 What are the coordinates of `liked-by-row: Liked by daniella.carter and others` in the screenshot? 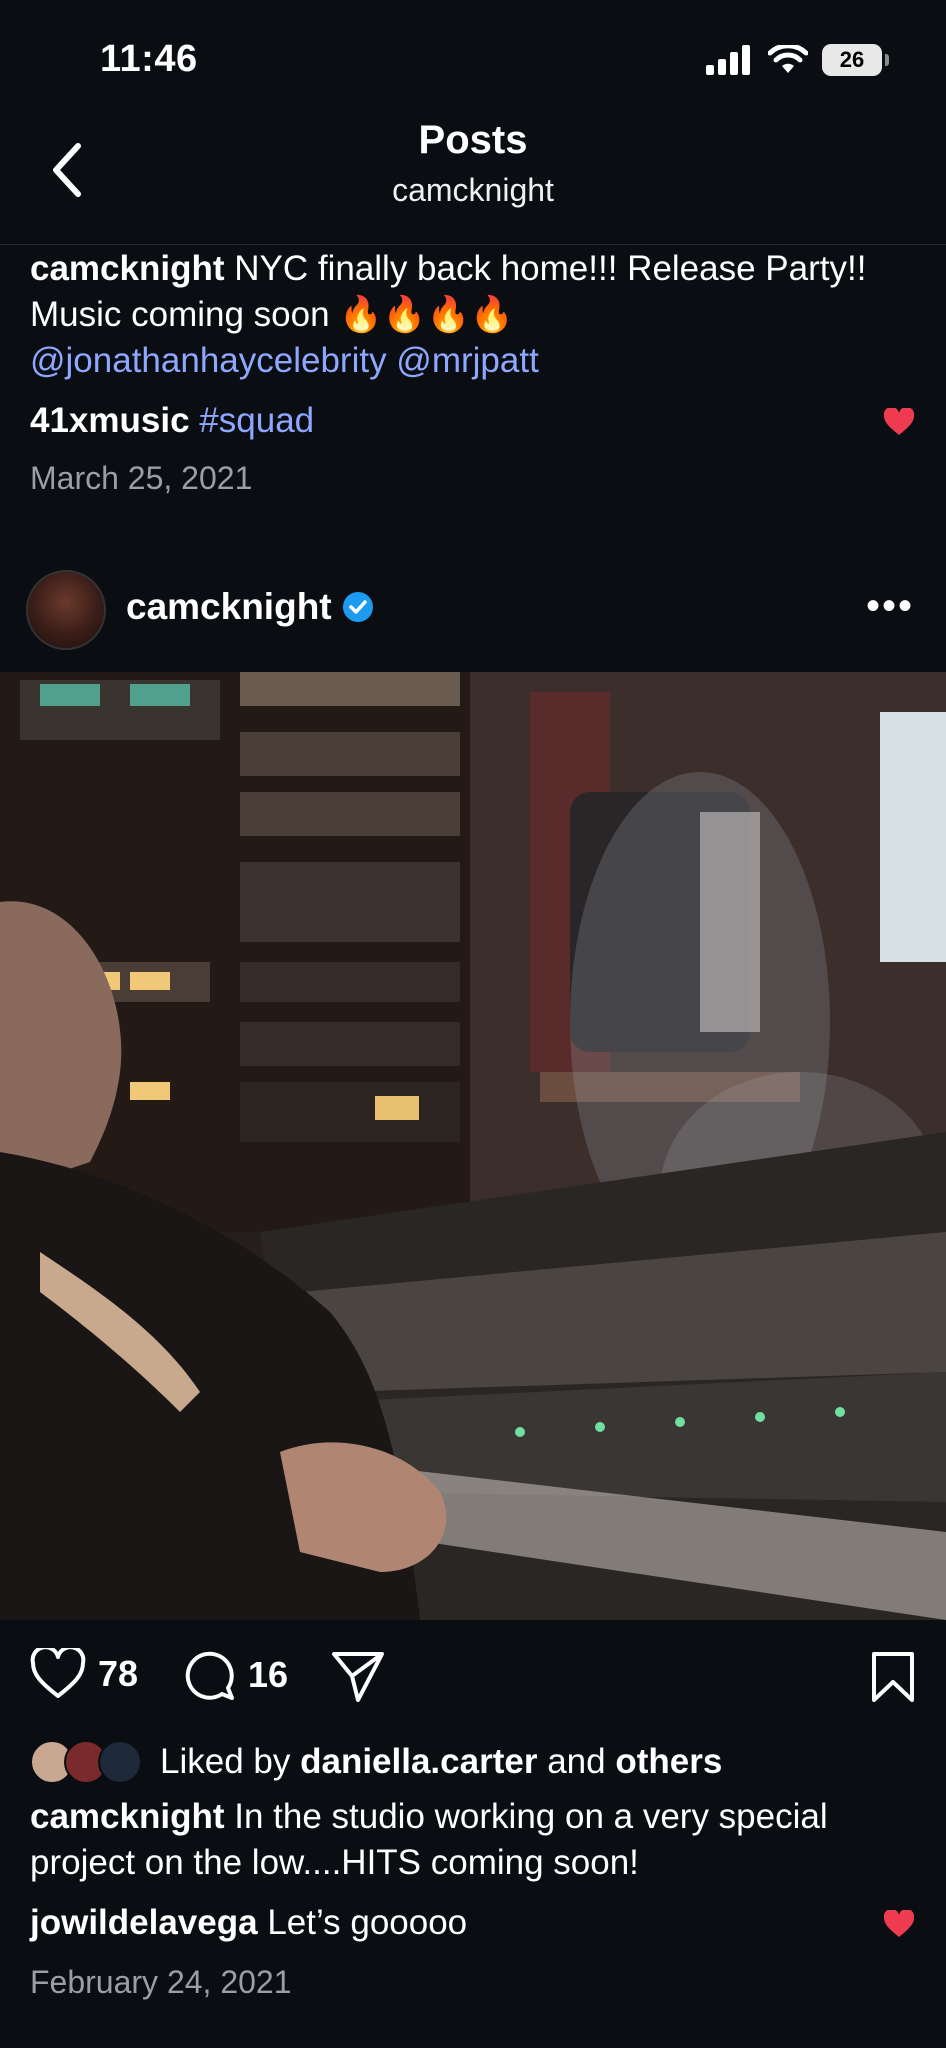 It's located at (376, 1762).